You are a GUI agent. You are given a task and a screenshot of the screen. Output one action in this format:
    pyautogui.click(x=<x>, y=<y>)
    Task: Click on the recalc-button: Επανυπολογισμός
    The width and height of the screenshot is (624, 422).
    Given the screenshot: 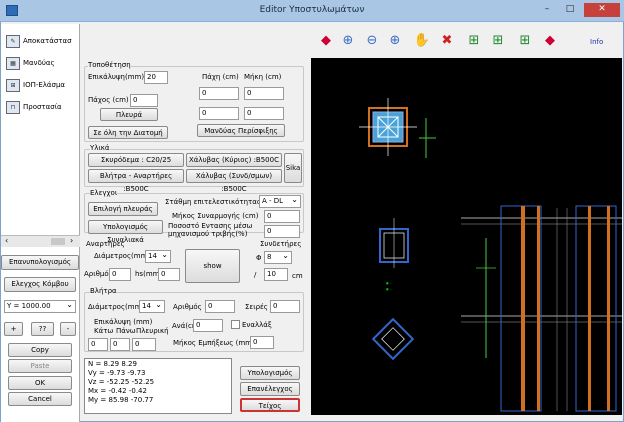 What is the action you would take?
    pyautogui.click(x=40, y=262)
    